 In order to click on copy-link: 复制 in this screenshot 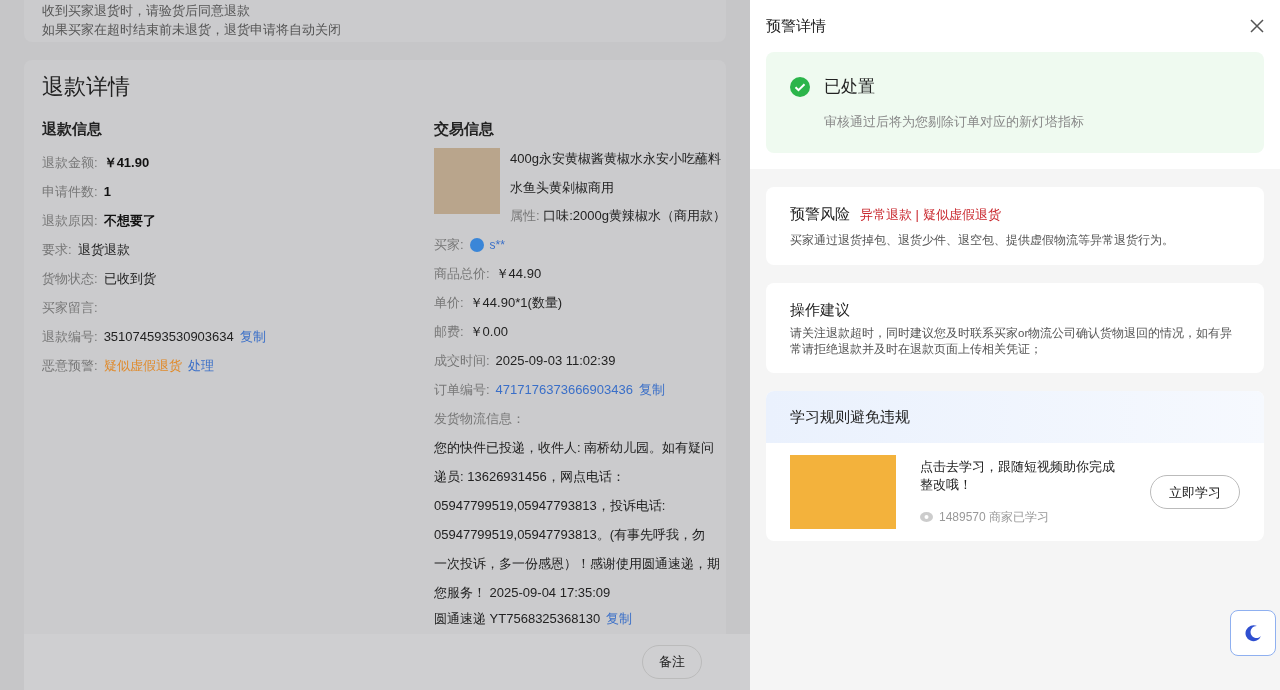, I will do `click(619, 619)`.